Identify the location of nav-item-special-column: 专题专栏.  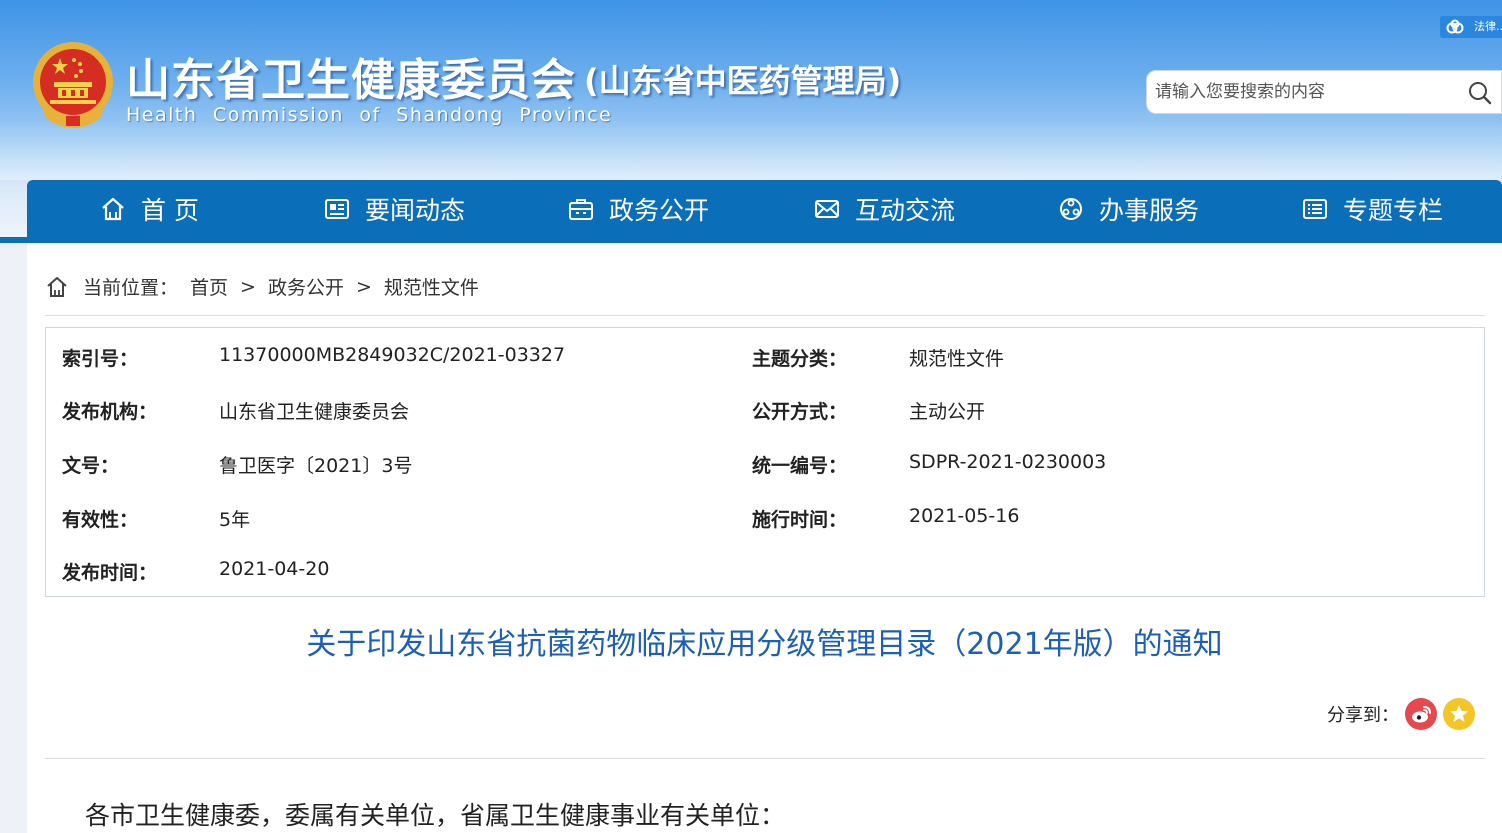
(1372, 208).